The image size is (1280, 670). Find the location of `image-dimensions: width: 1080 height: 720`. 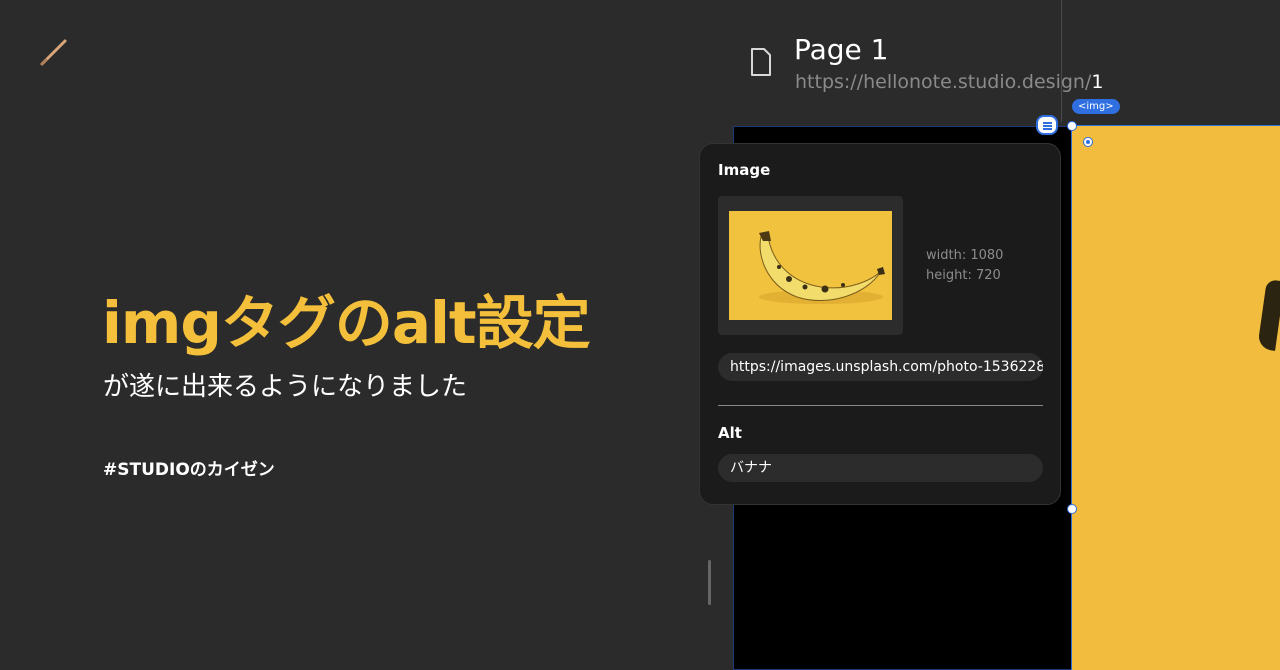

image-dimensions: width: 1080 height: 720 is located at coordinates (964, 266).